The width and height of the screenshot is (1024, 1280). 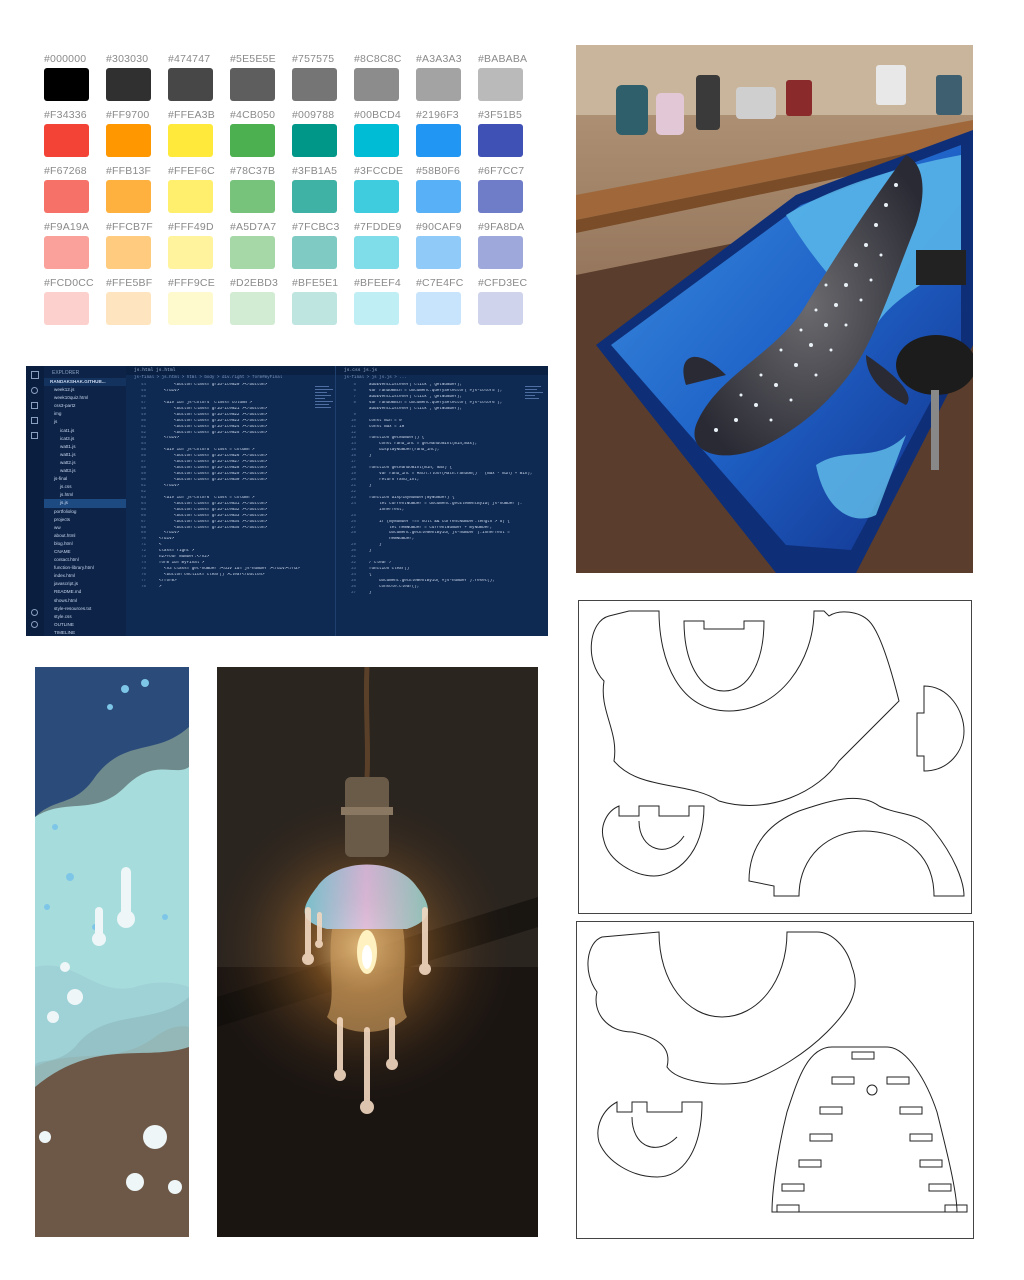 I want to click on color-swatch-label: #FFF49D, so click(x=191, y=227).